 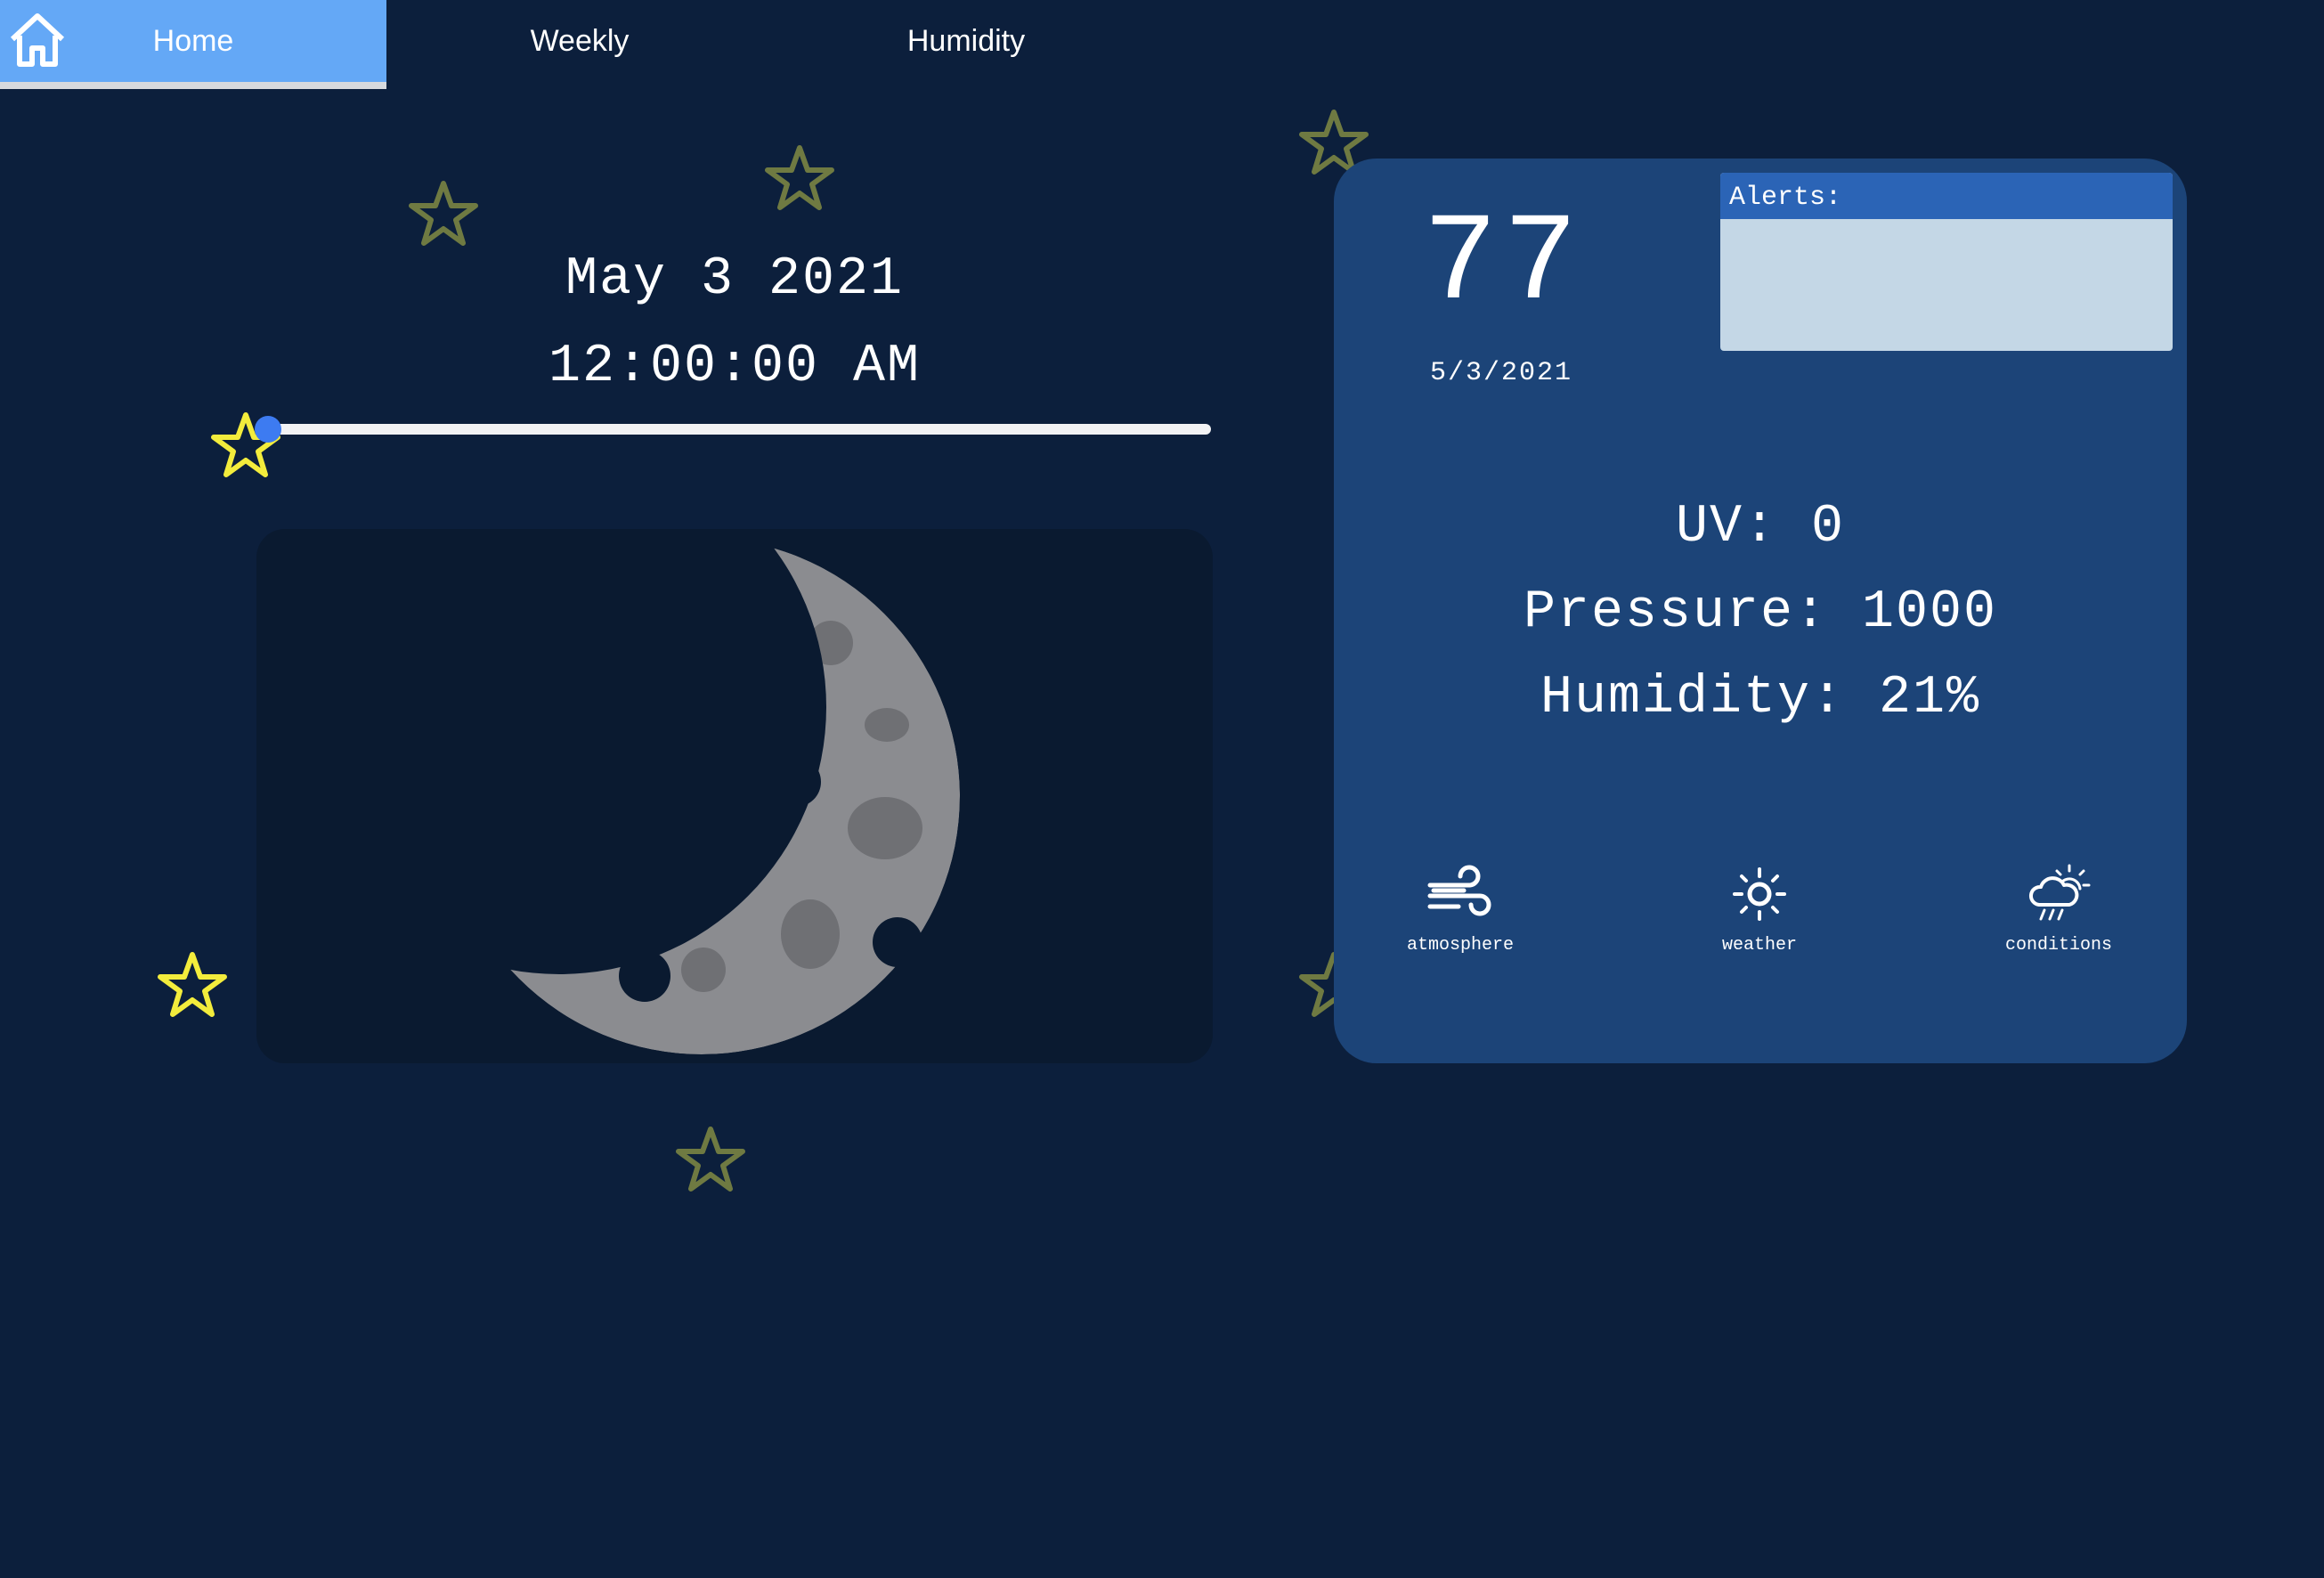 I want to click on waning-crescent-moon-icon, so click(x=702, y=796).